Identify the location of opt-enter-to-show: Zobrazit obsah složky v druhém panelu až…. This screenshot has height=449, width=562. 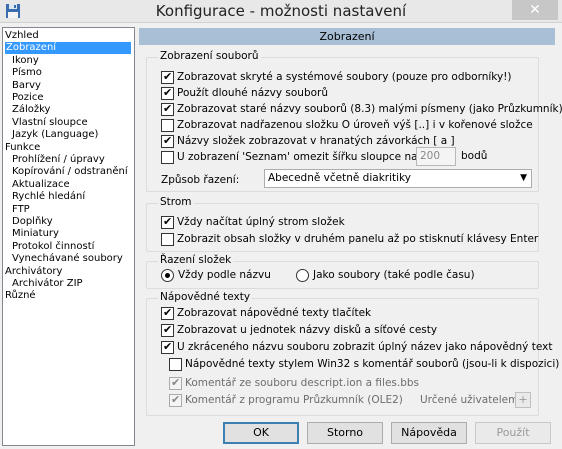
(349, 239).